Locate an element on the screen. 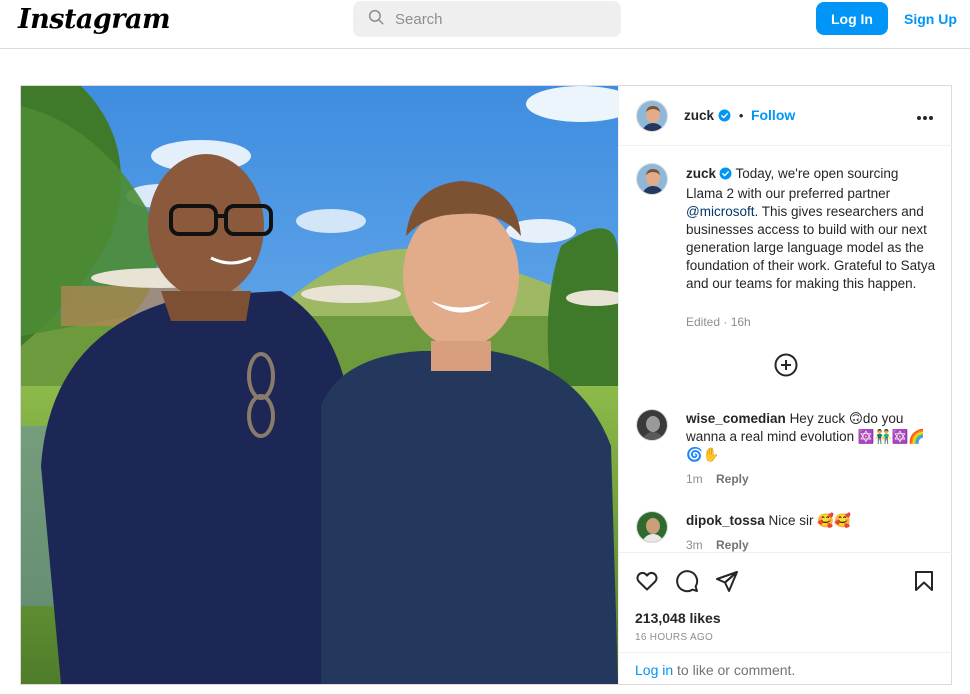  comment-time: 3m is located at coordinates (694, 545).